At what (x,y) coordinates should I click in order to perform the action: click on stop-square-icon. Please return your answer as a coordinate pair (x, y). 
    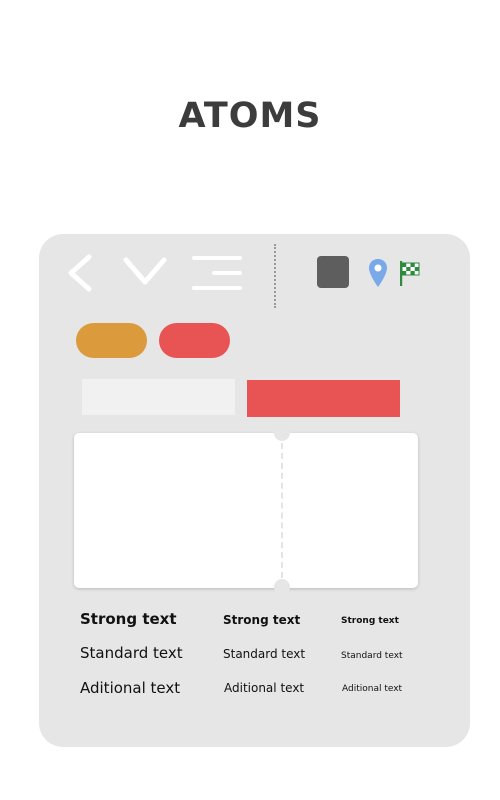
    Looking at the image, I should click on (333, 272).